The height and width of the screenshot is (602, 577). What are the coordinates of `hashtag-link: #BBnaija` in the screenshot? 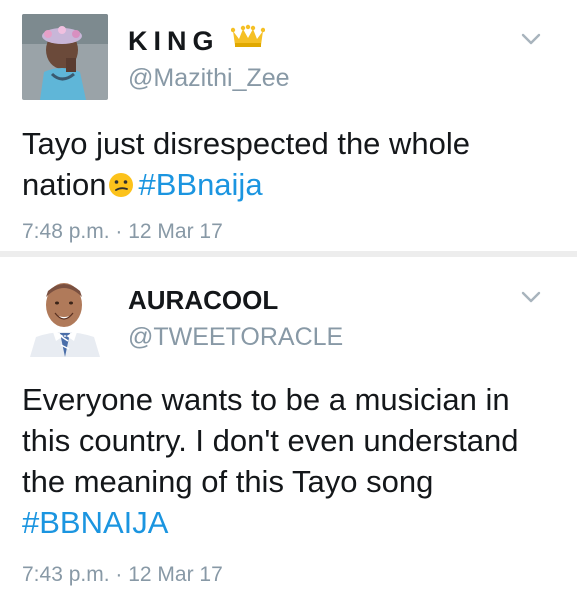 It's located at (200, 184).